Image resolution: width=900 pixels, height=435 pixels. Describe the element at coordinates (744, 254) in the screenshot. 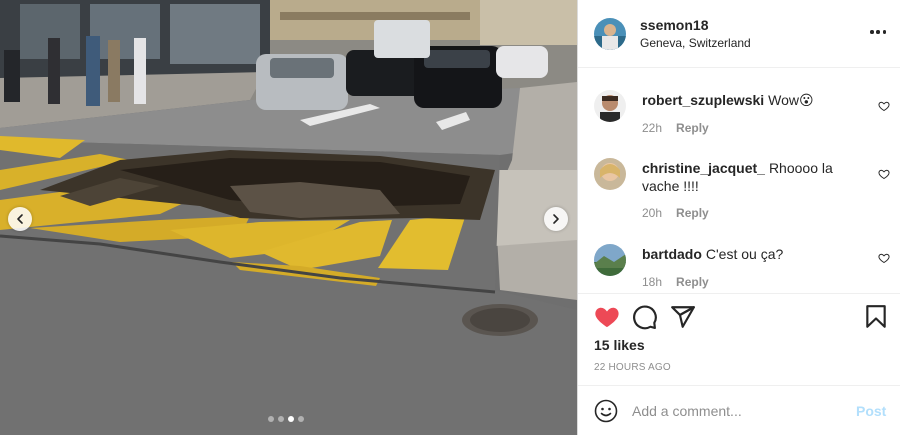

I see `comment-body: C'est ou ça?` at that location.